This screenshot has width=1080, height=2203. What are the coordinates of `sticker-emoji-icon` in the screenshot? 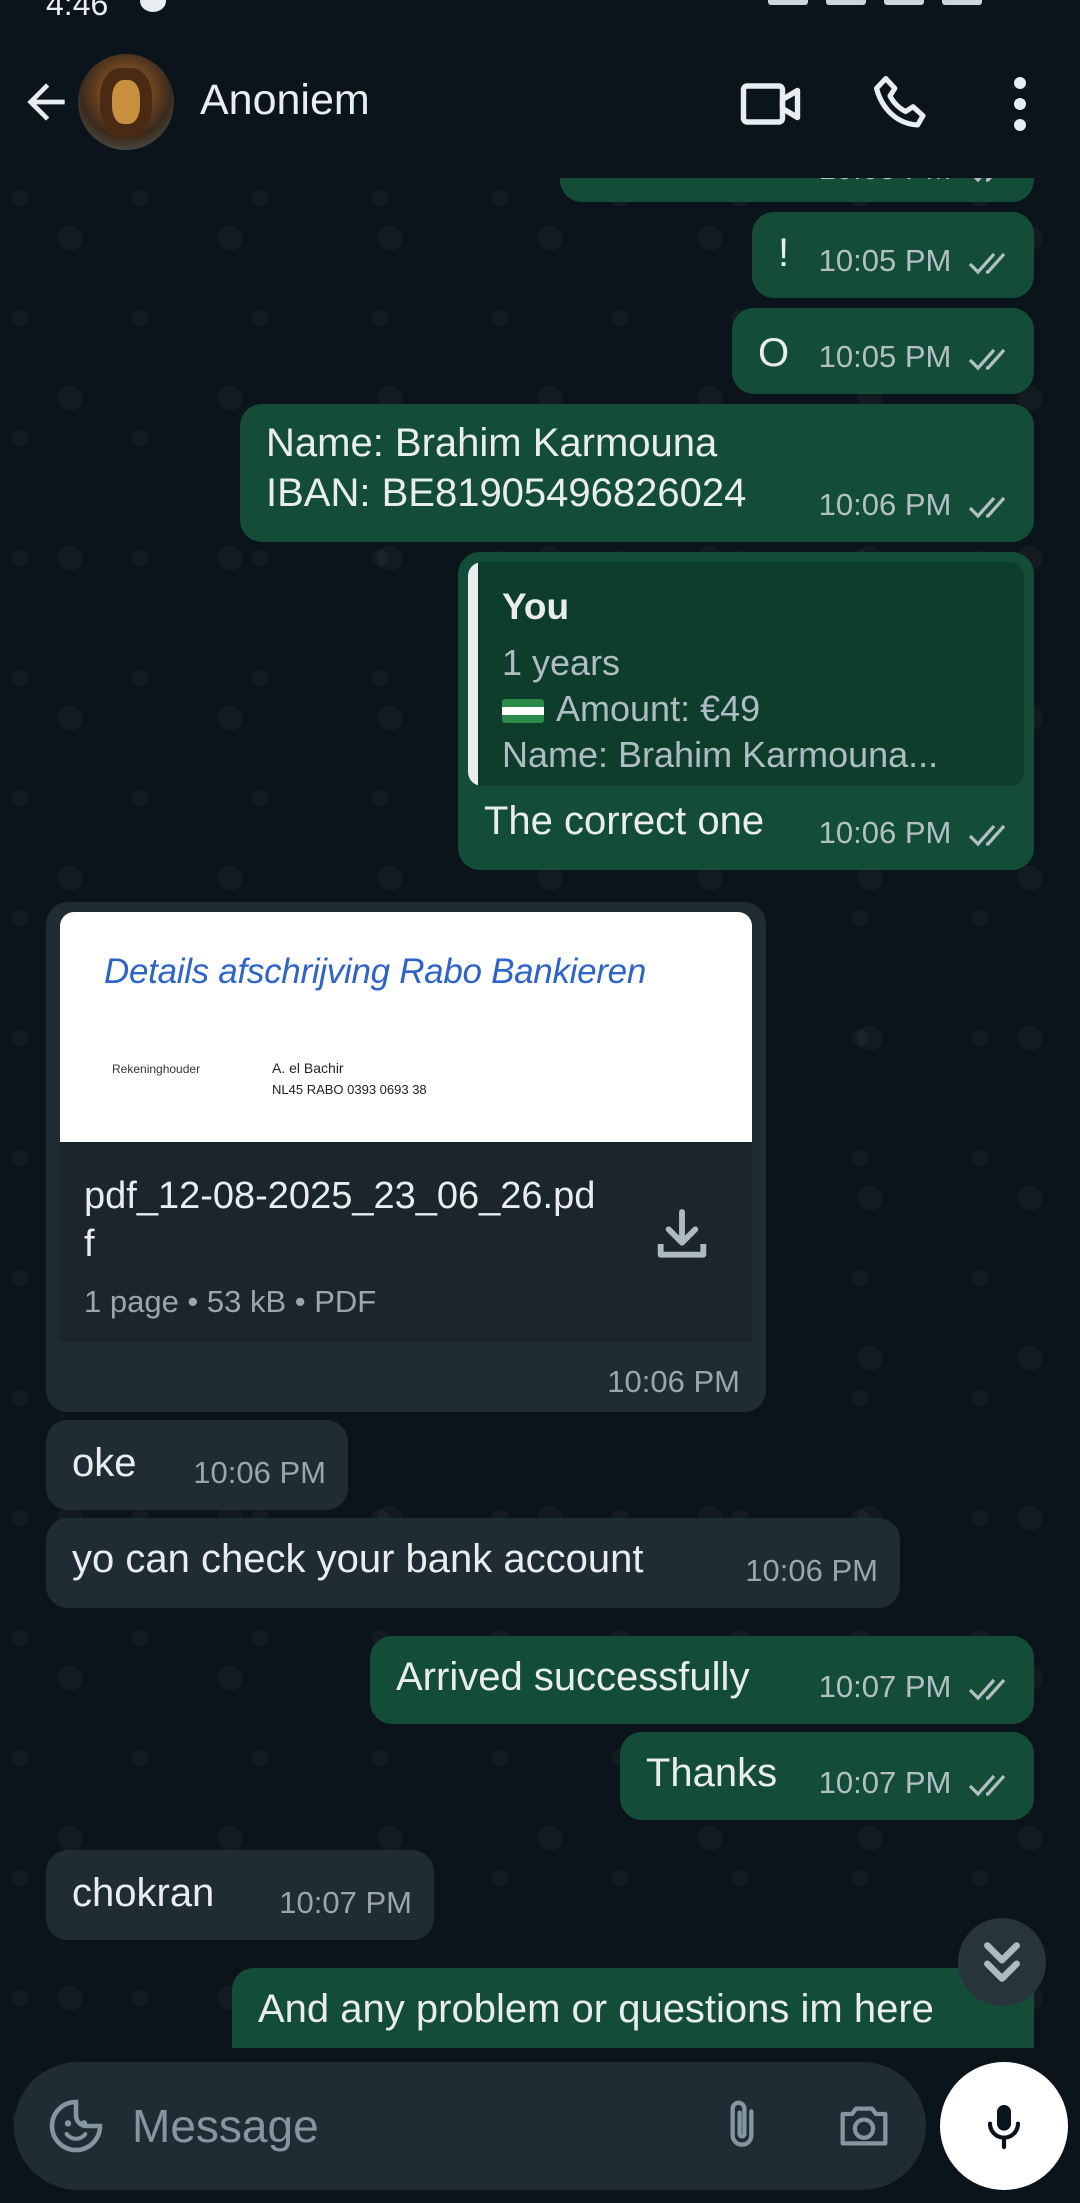 It's located at (76, 2126).